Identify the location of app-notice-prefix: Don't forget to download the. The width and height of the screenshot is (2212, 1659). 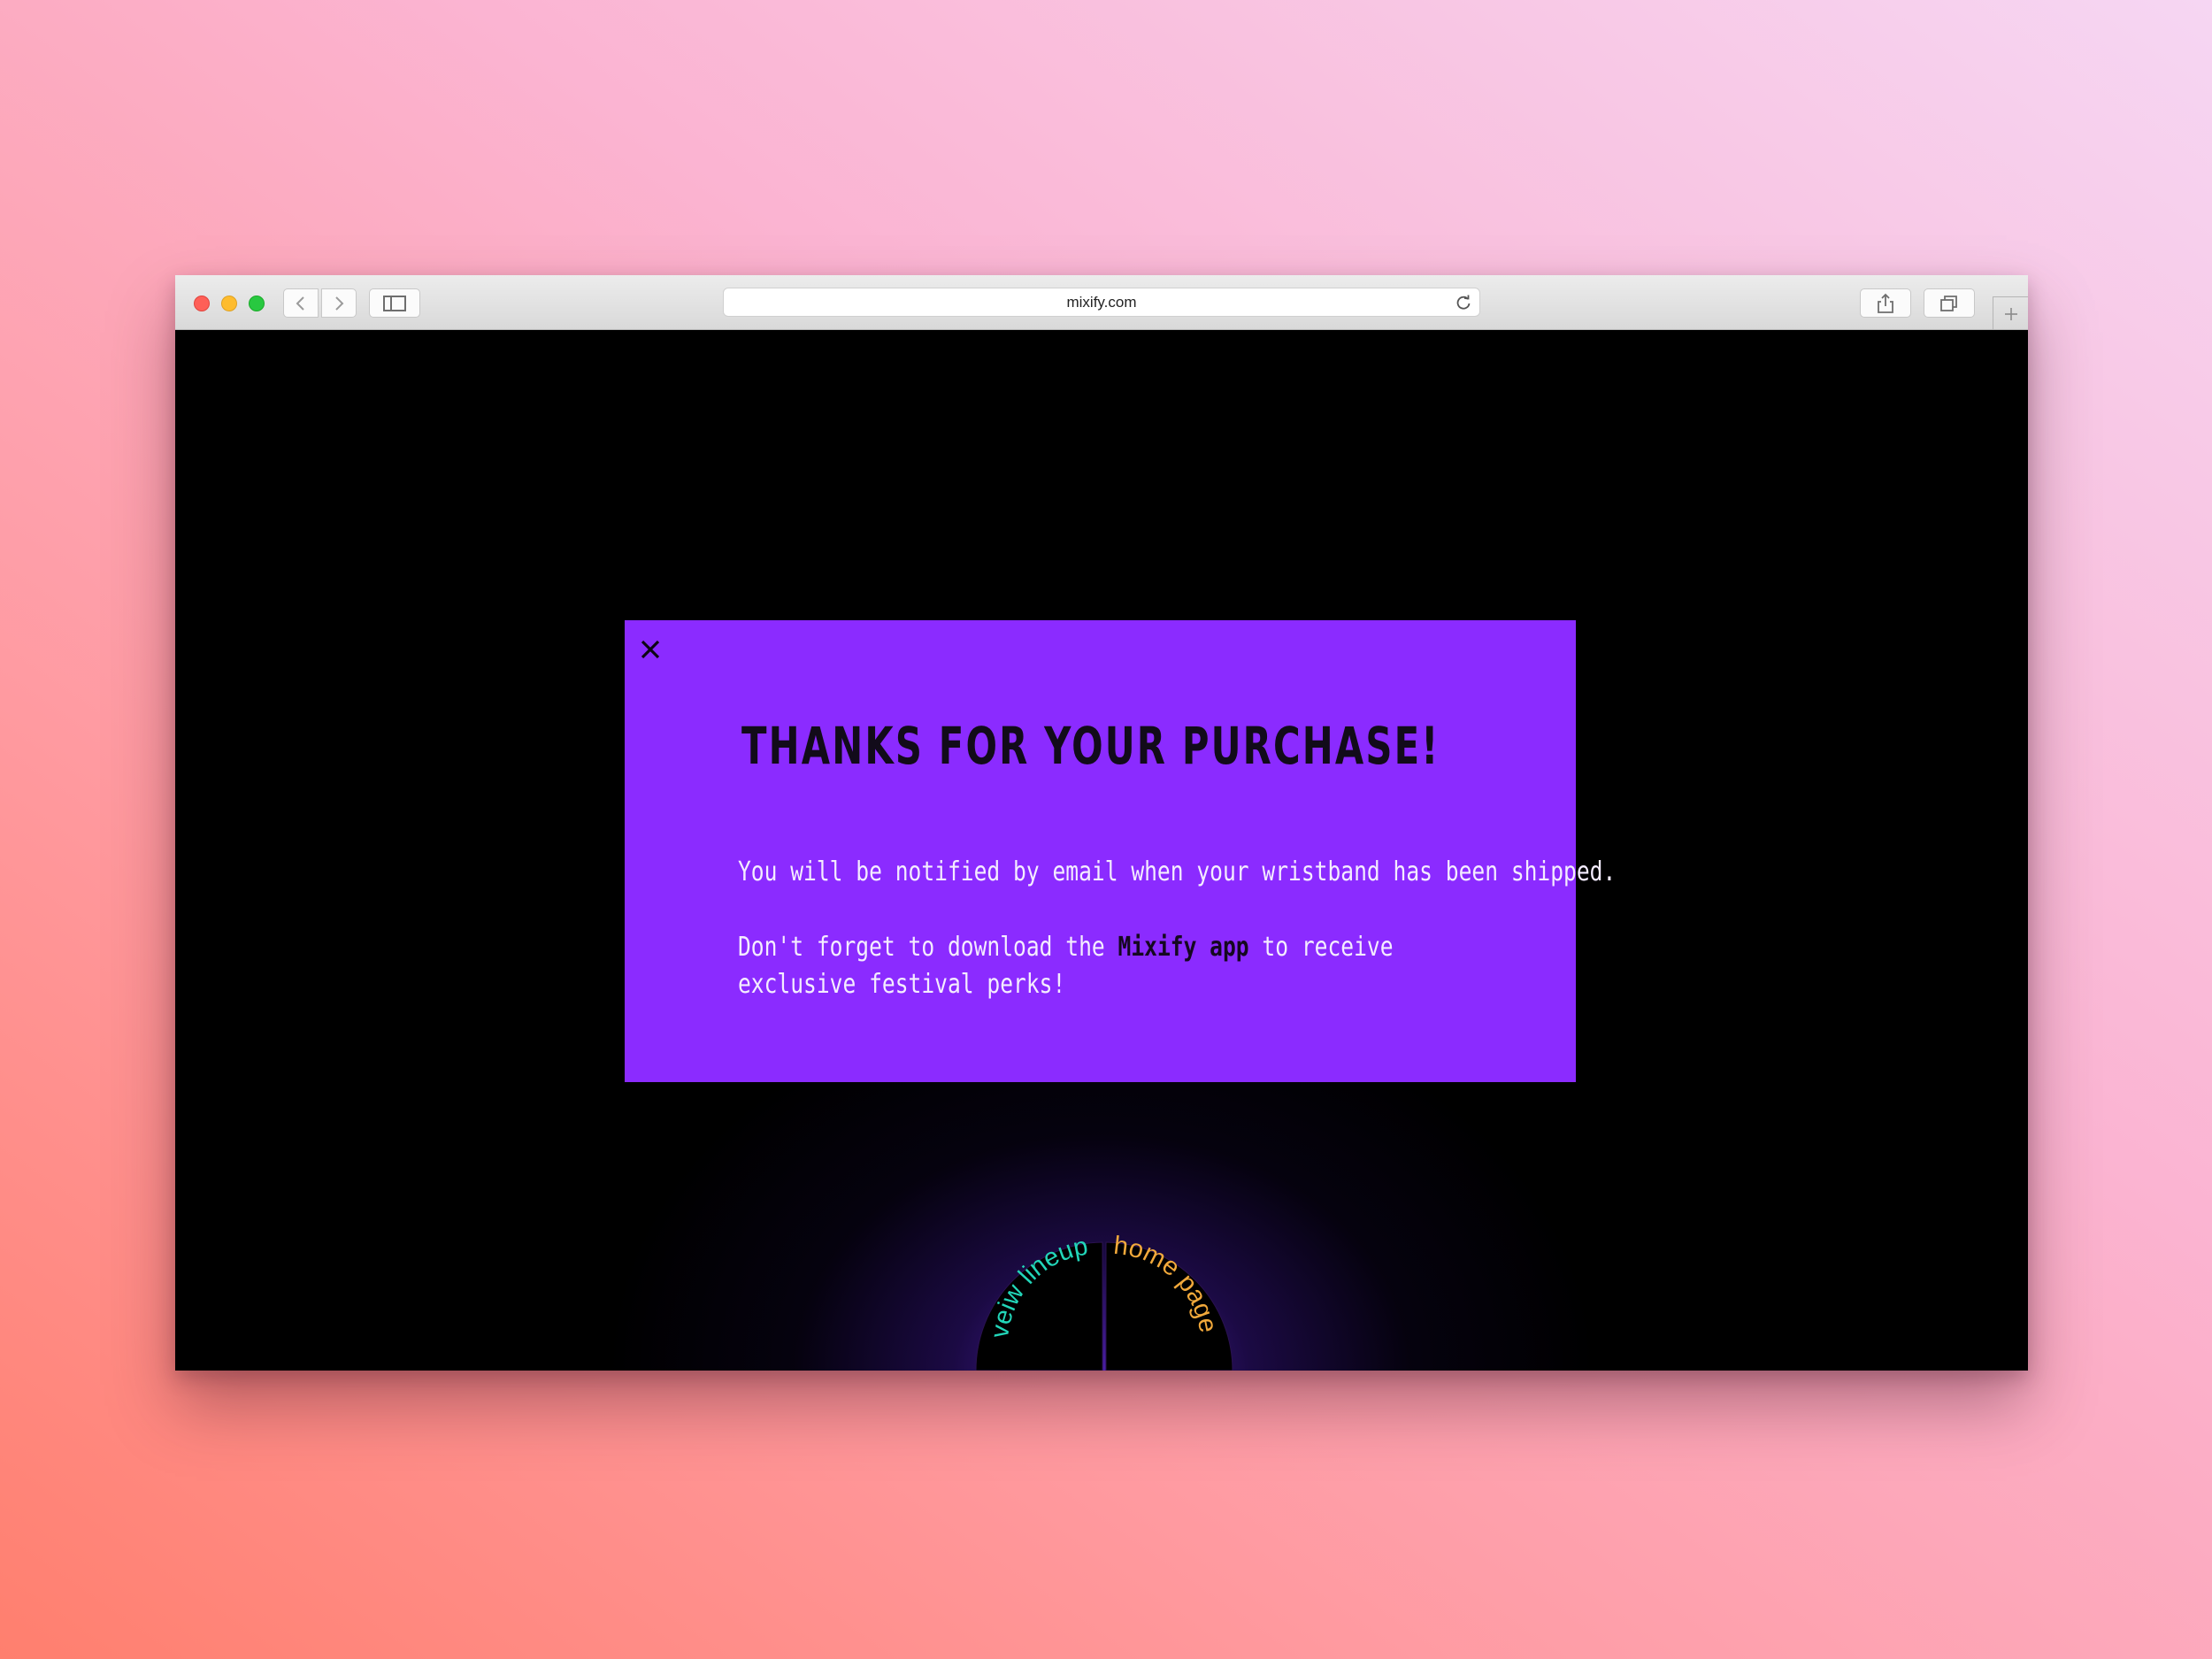
(928, 947).